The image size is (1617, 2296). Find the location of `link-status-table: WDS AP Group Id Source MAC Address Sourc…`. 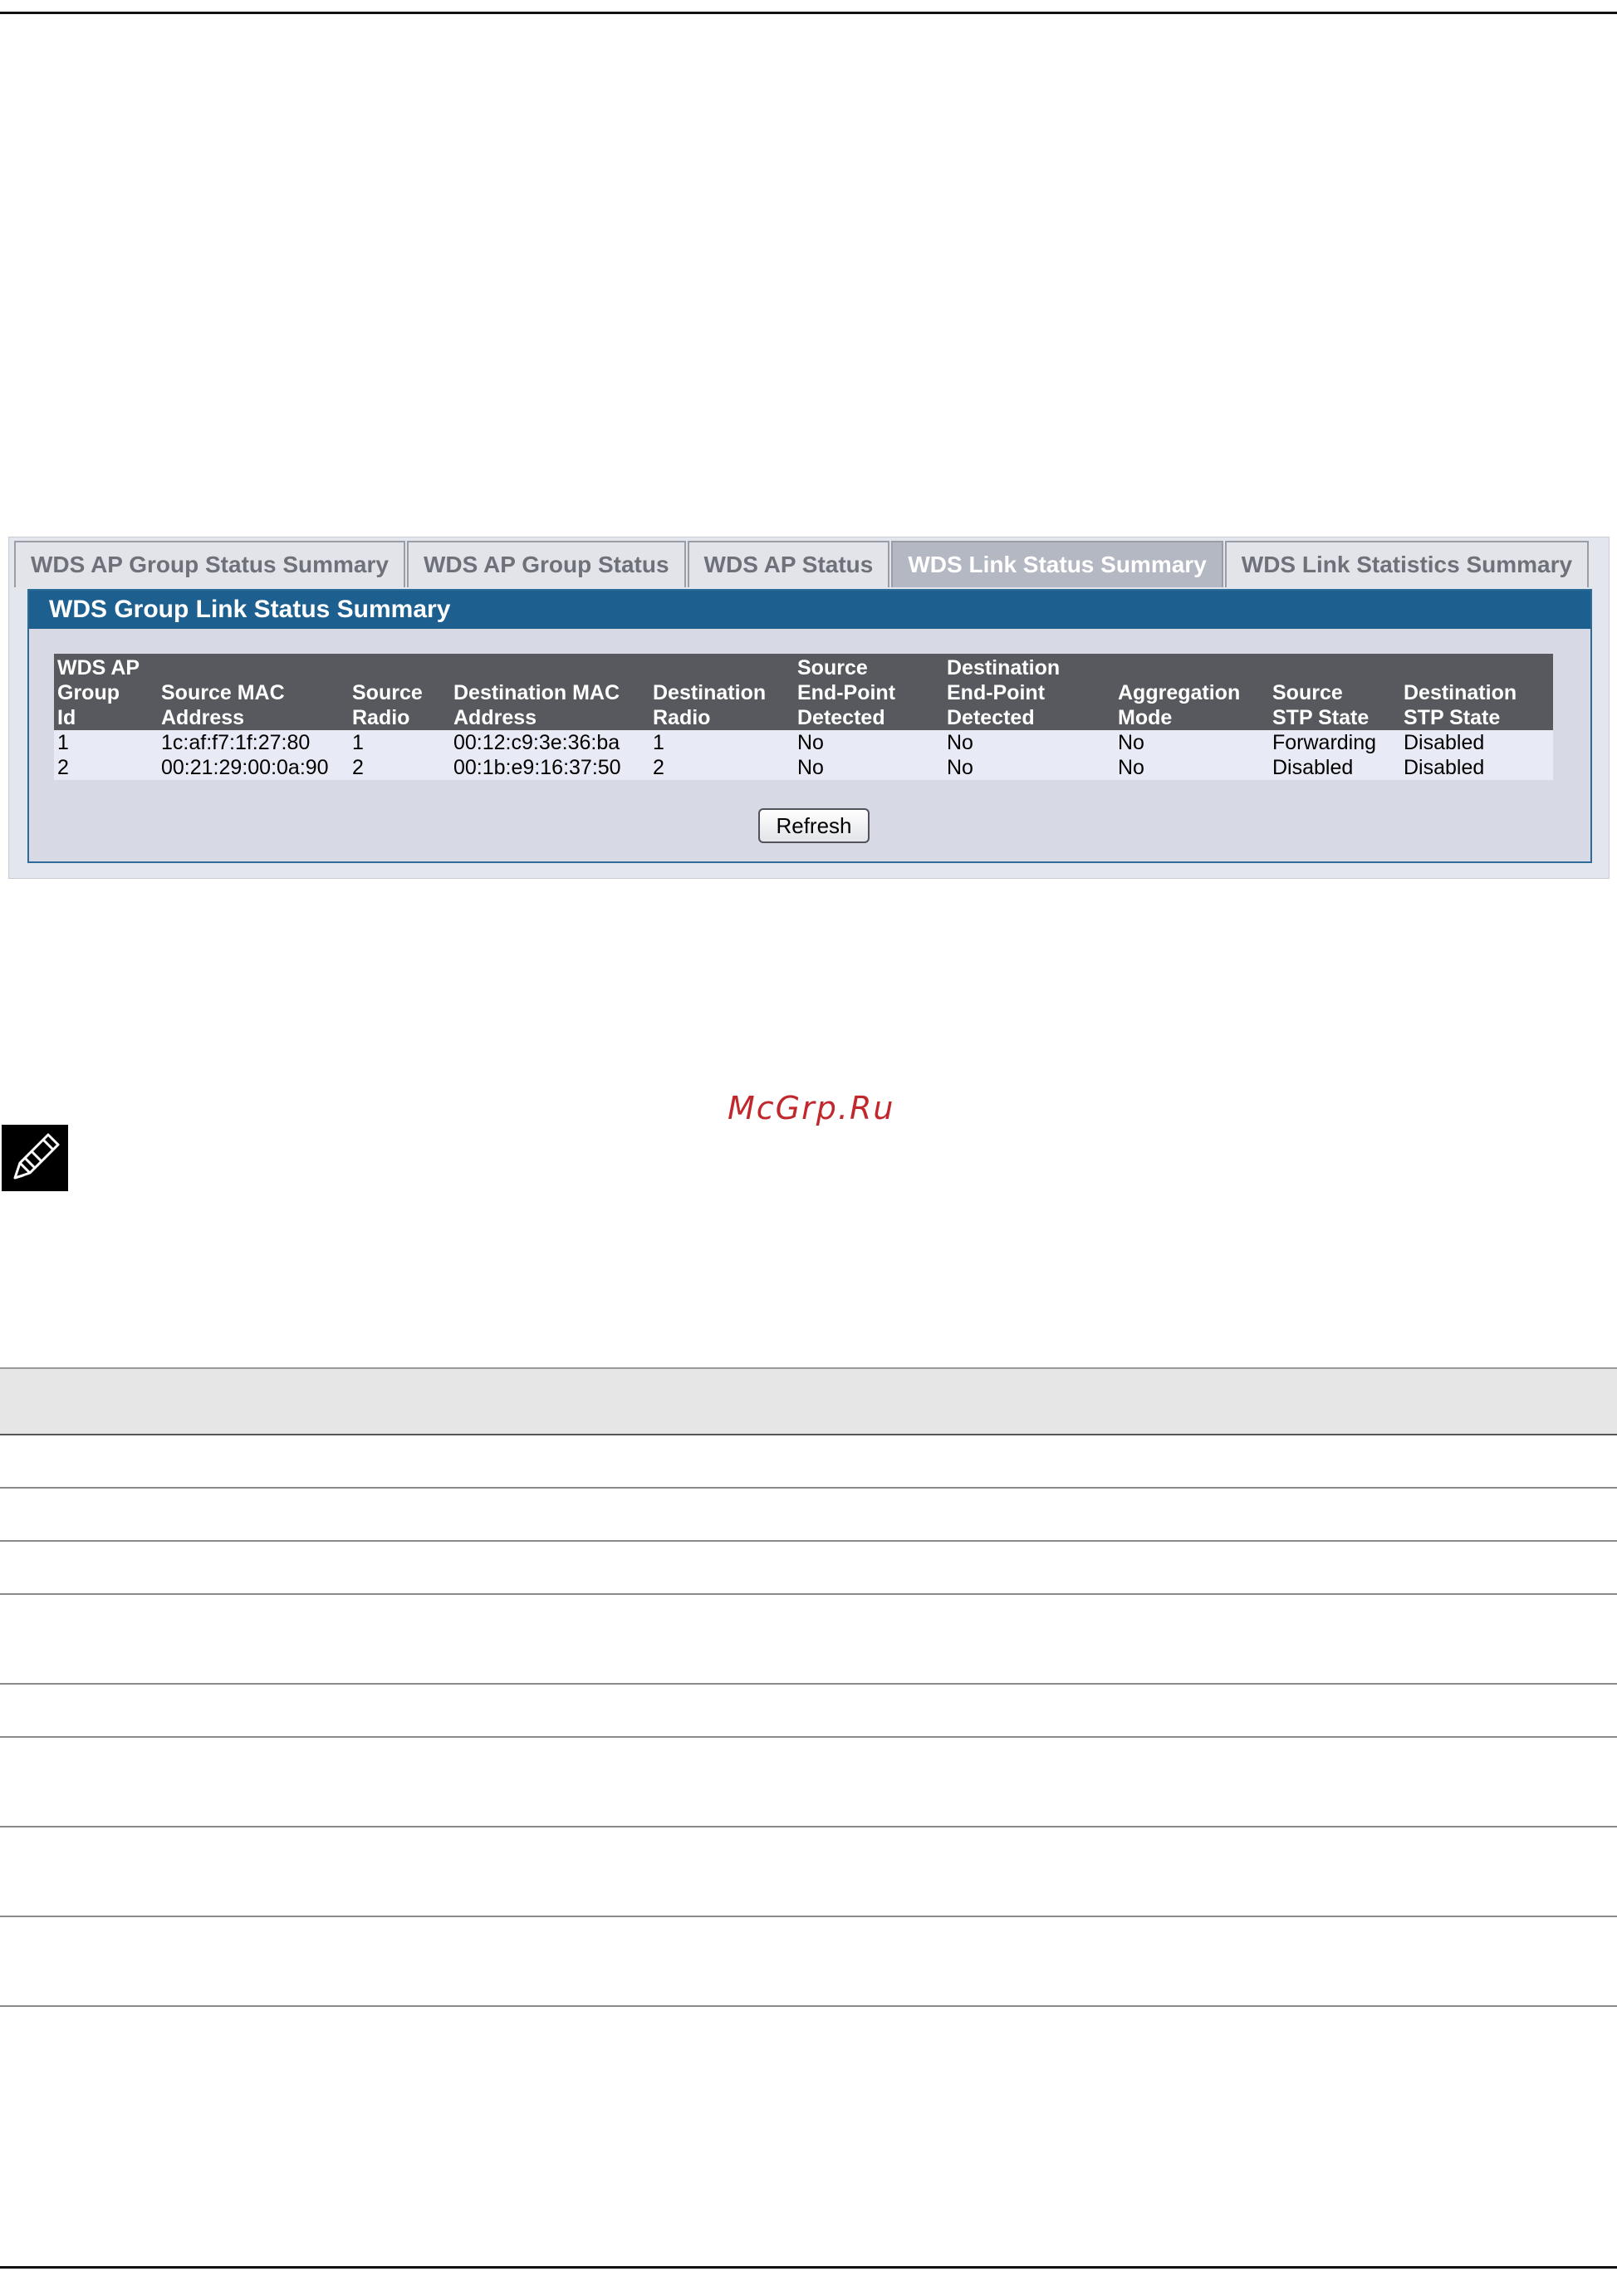

link-status-table: WDS AP Group Id Source MAC Address Sourc… is located at coordinates (803, 717).